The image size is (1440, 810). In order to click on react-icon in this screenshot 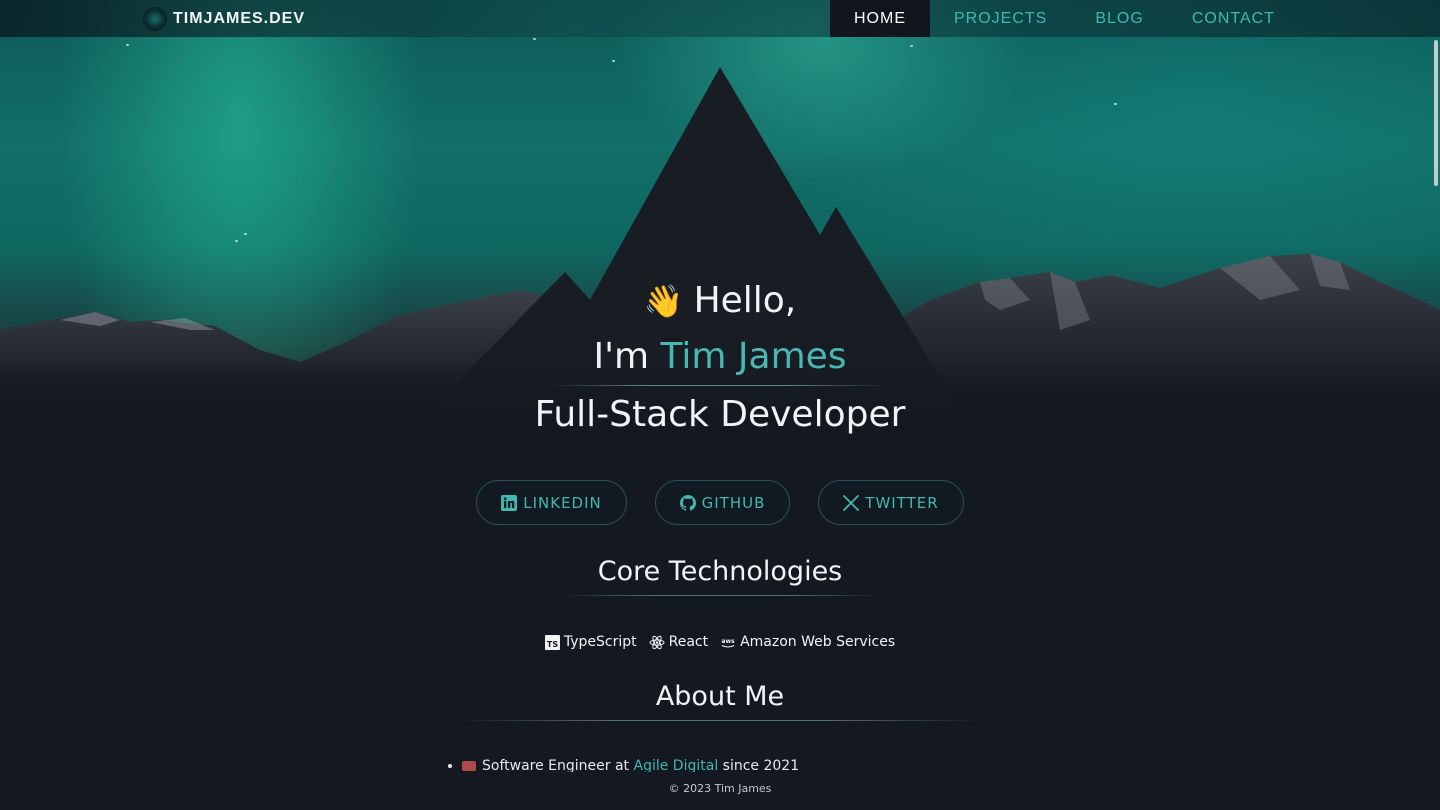, I will do `click(657, 642)`.